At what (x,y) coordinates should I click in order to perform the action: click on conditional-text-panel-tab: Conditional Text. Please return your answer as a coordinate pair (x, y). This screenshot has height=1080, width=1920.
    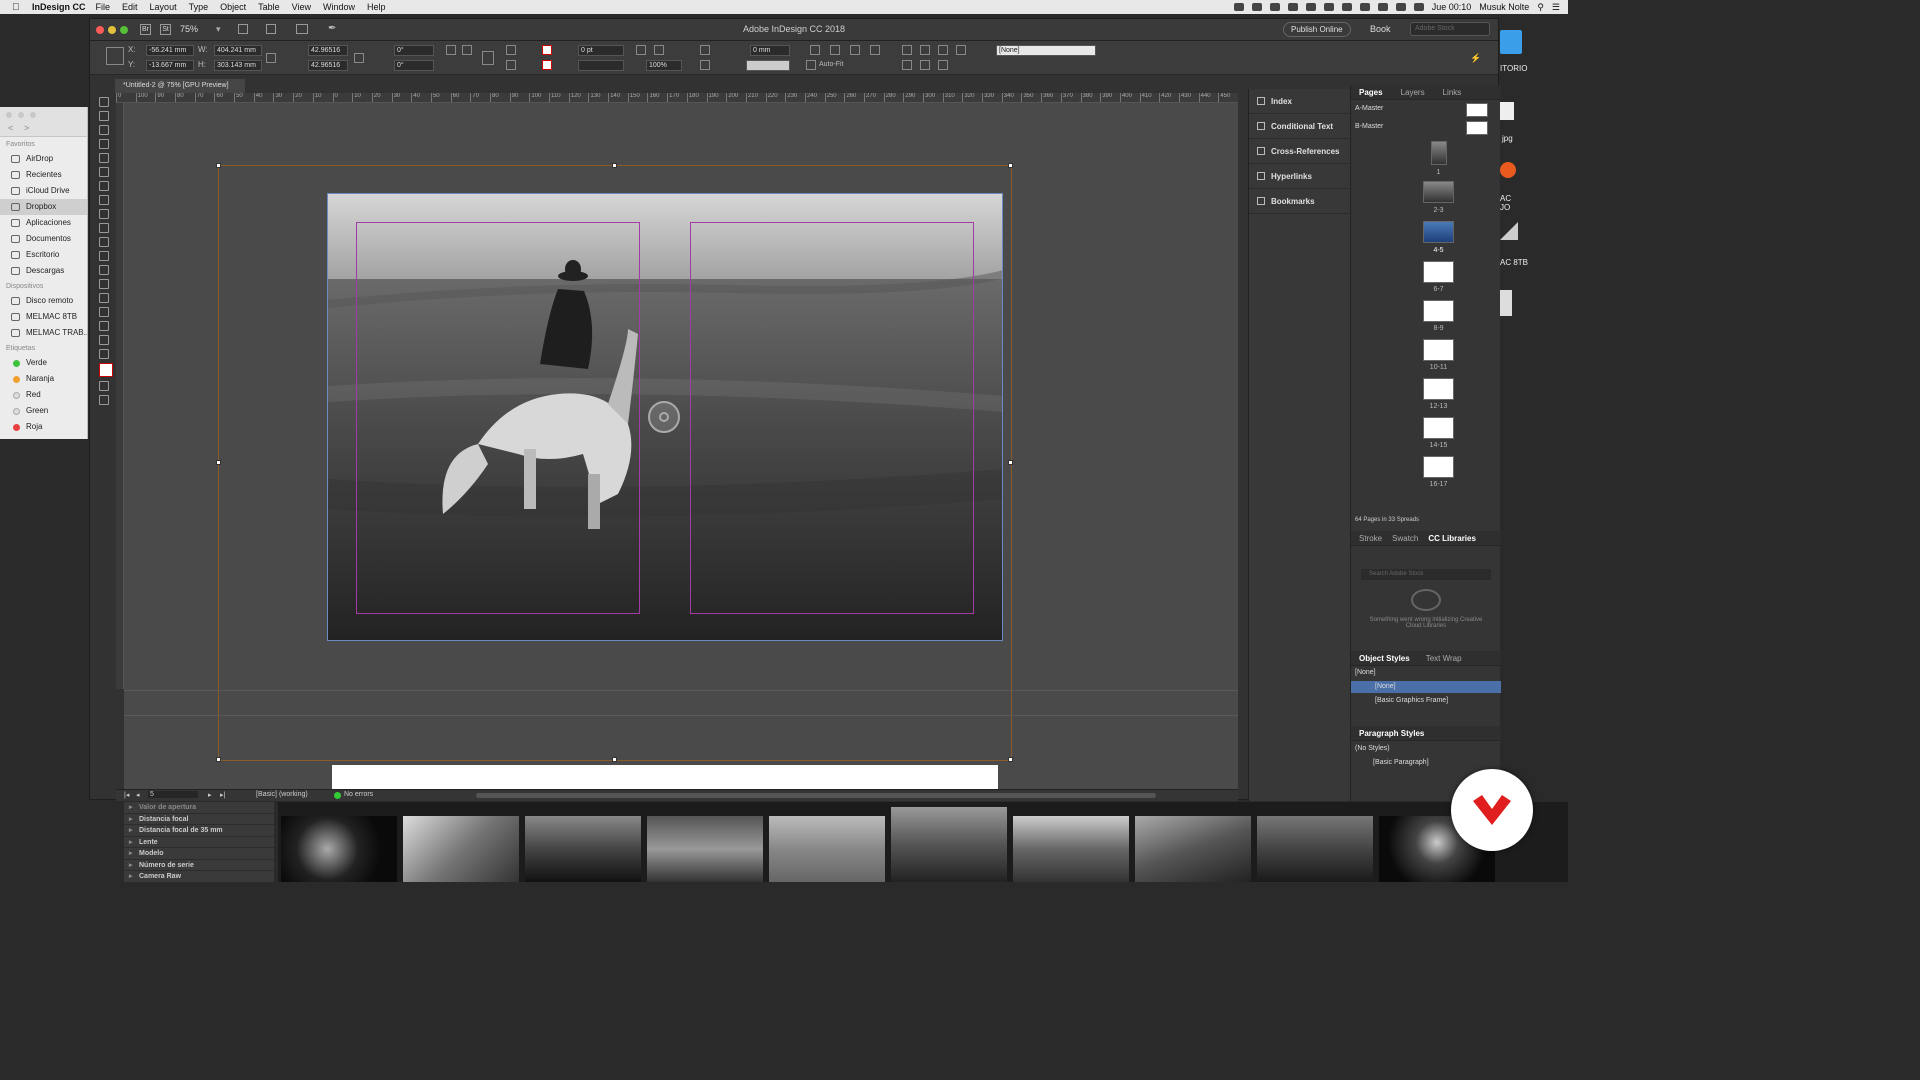
    Looking at the image, I should click on (1299, 126).